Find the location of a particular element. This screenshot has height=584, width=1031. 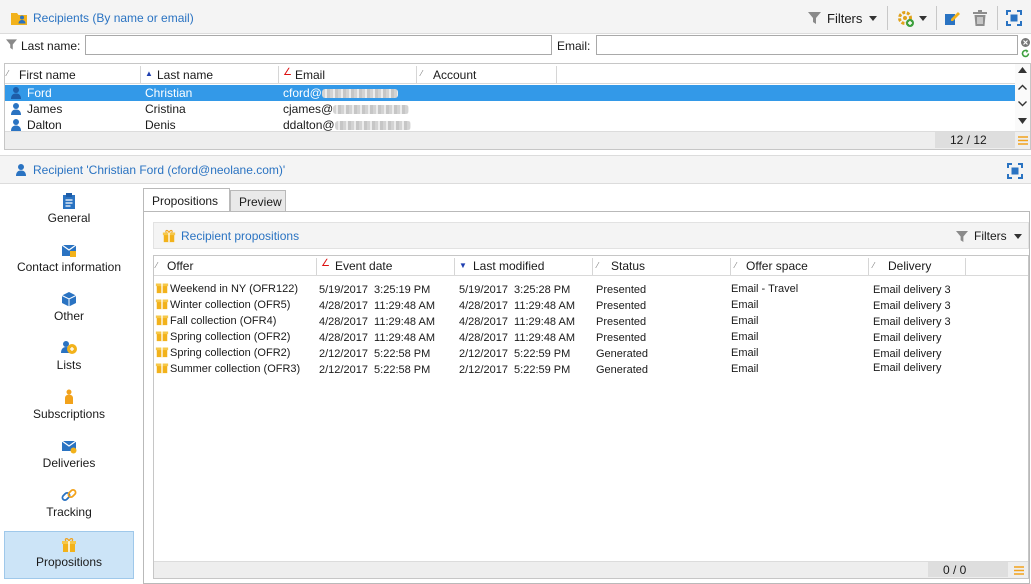

email-input is located at coordinates (807, 45).